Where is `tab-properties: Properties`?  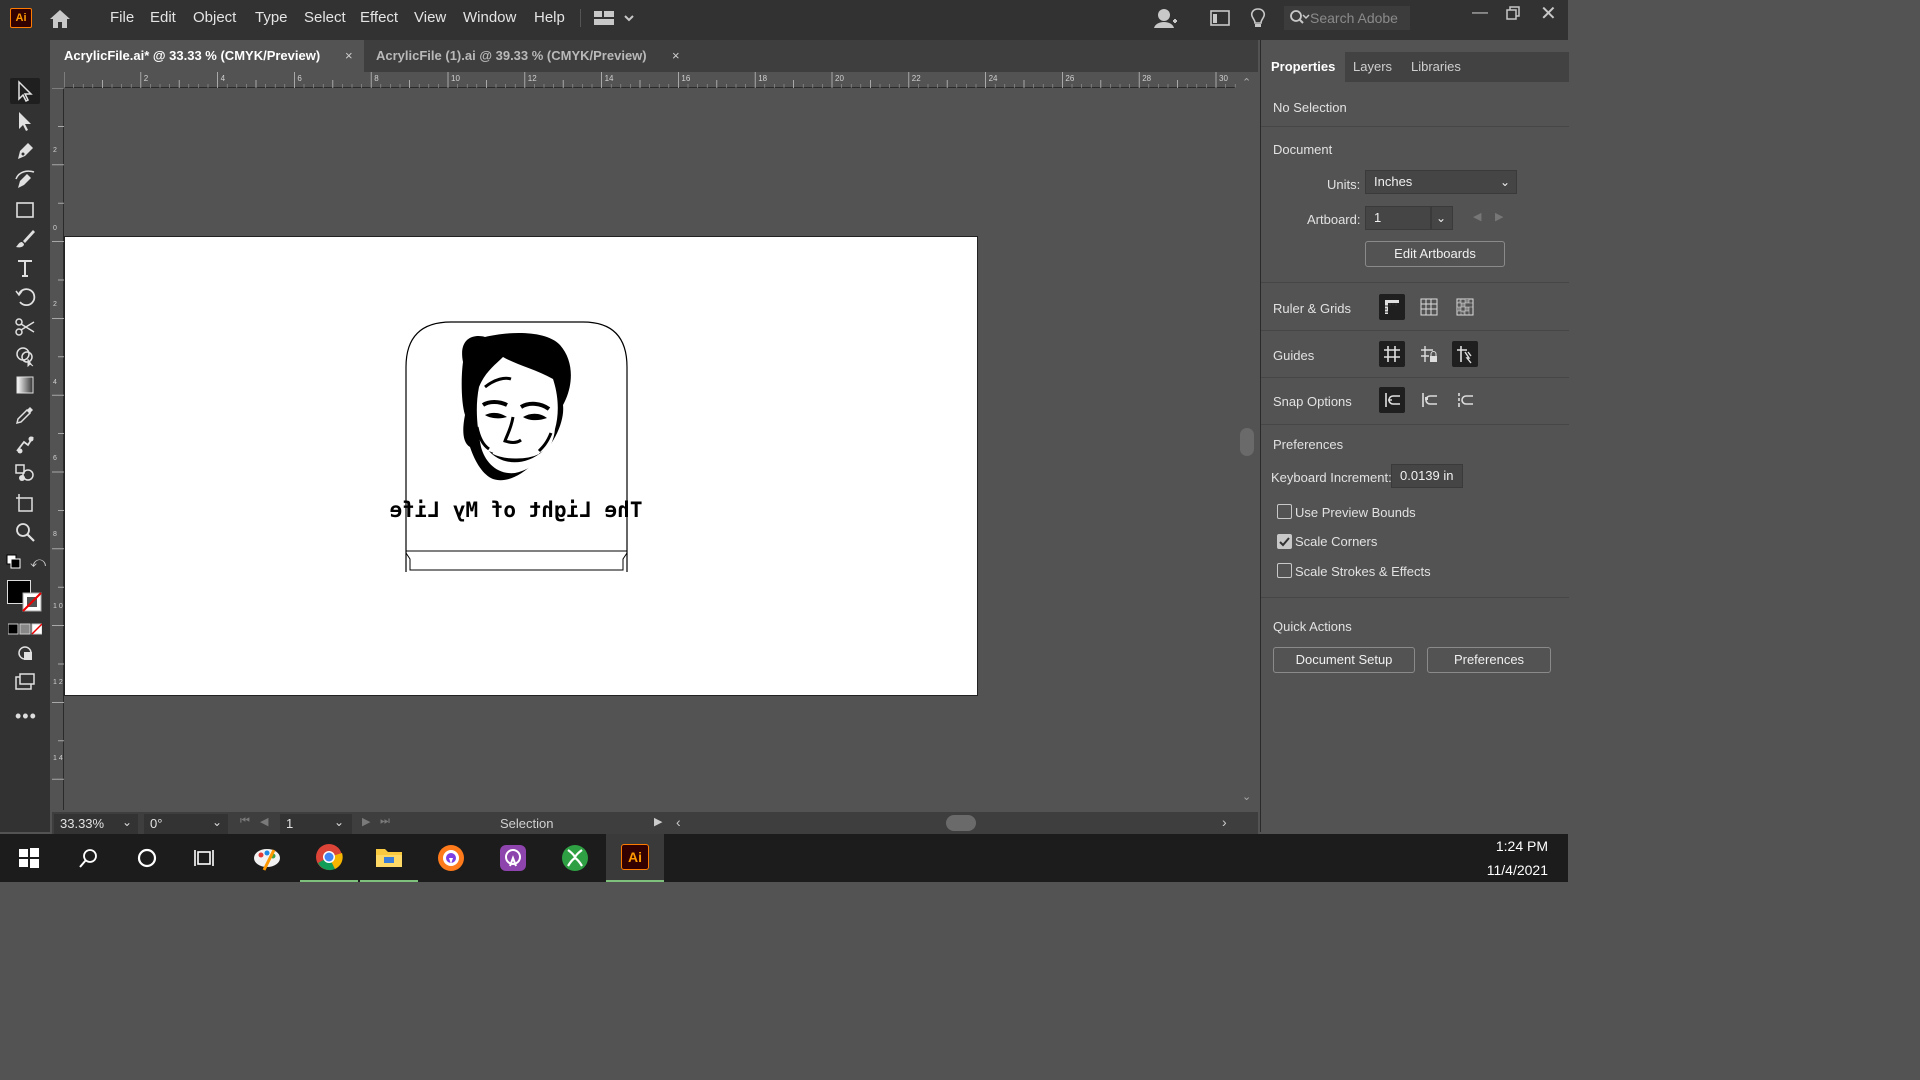 tab-properties: Properties is located at coordinates (1303, 67).